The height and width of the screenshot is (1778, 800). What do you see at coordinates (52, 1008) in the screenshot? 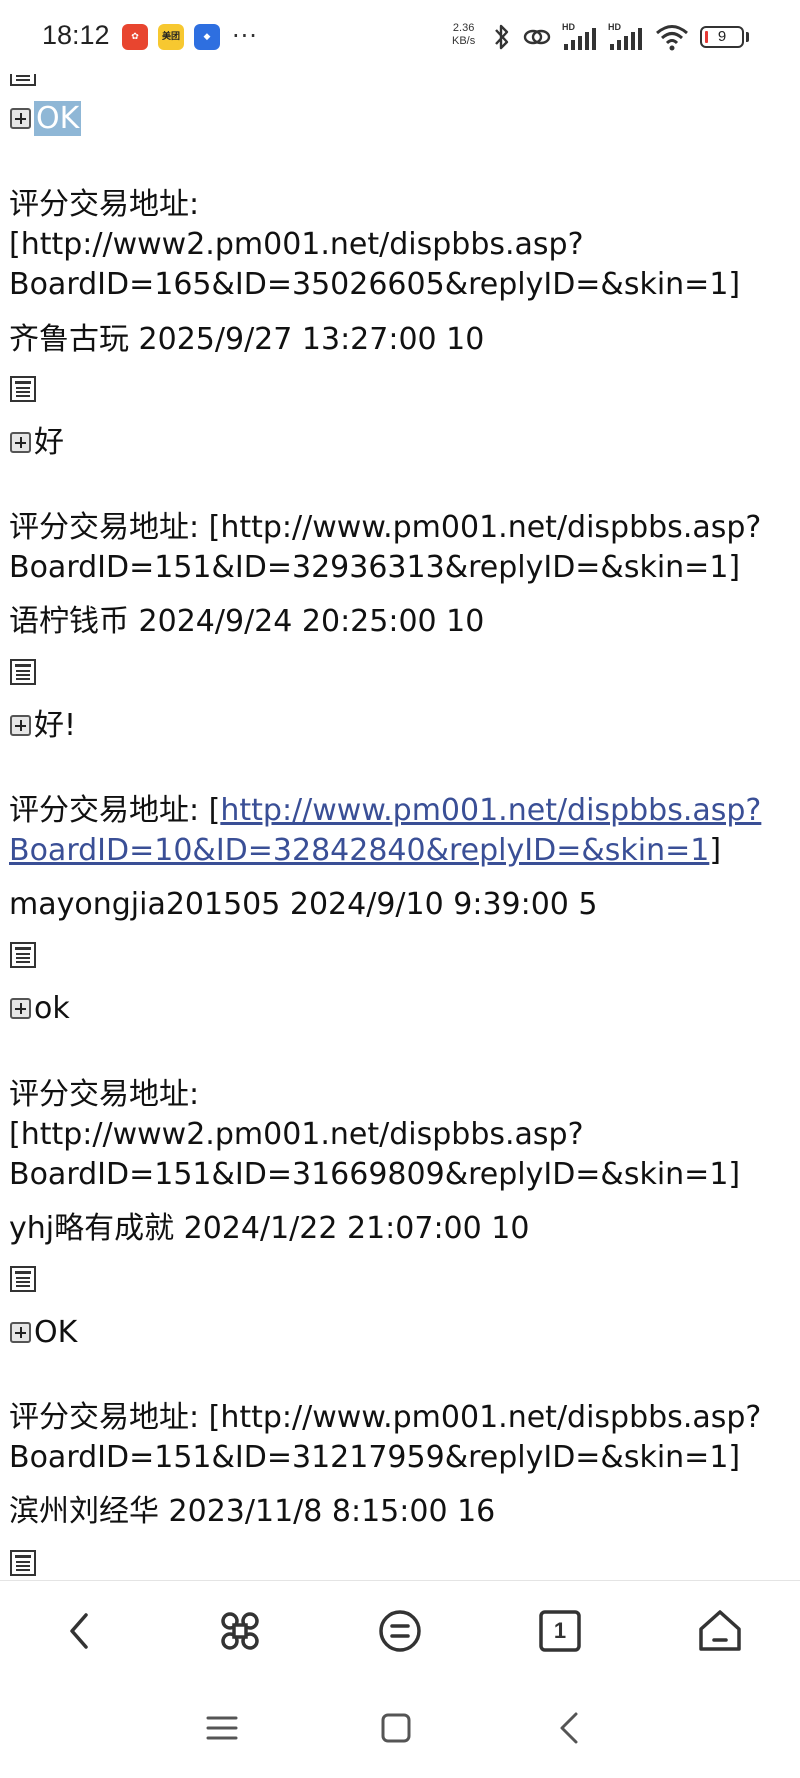
I see `reply-text: ok` at bounding box center [52, 1008].